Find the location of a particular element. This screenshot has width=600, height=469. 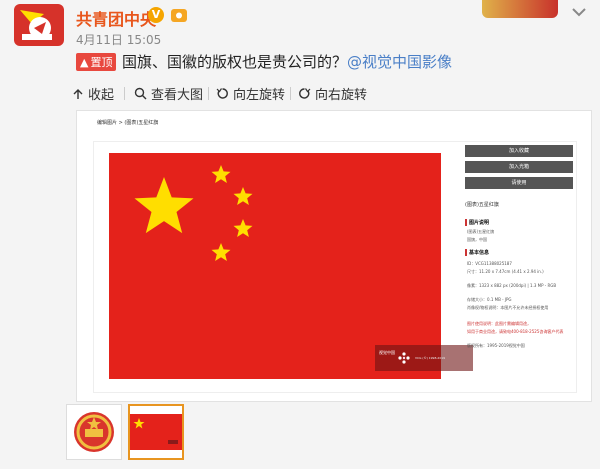

collapse-icon is located at coordinates (78, 93).